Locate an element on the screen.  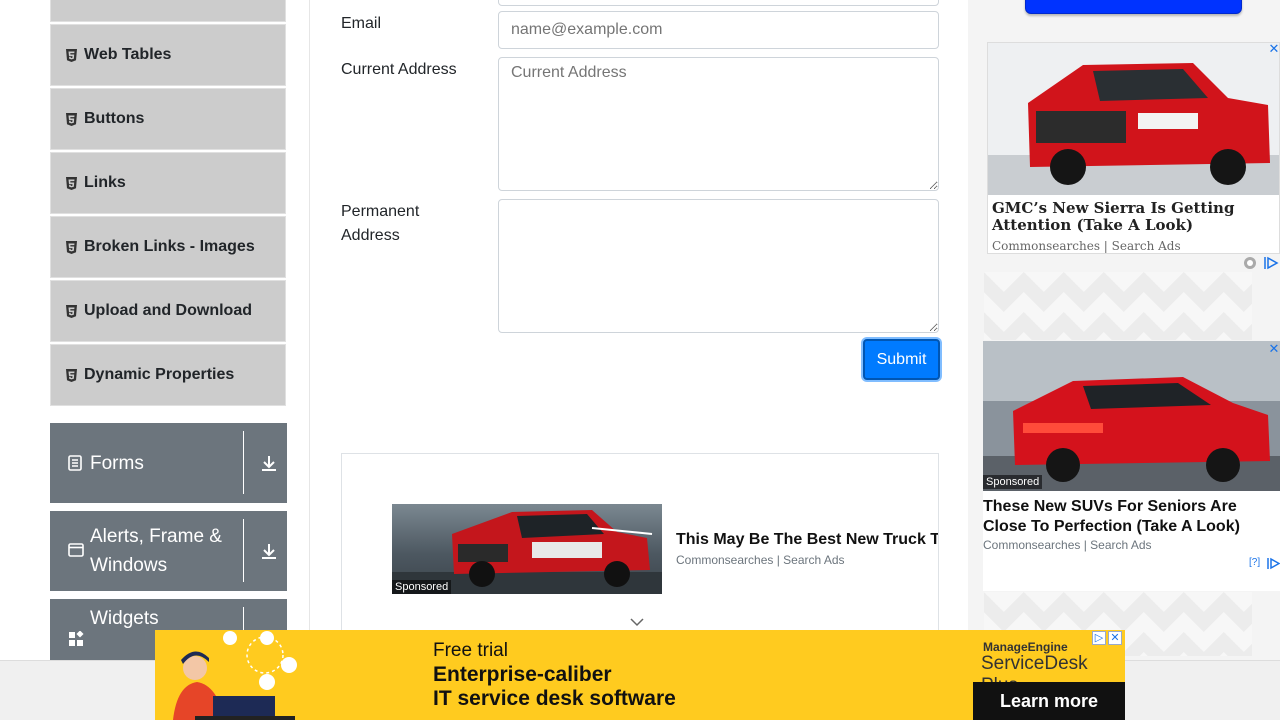
sidebar-item-upload-download: Upload and Download is located at coordinates (168, 311).